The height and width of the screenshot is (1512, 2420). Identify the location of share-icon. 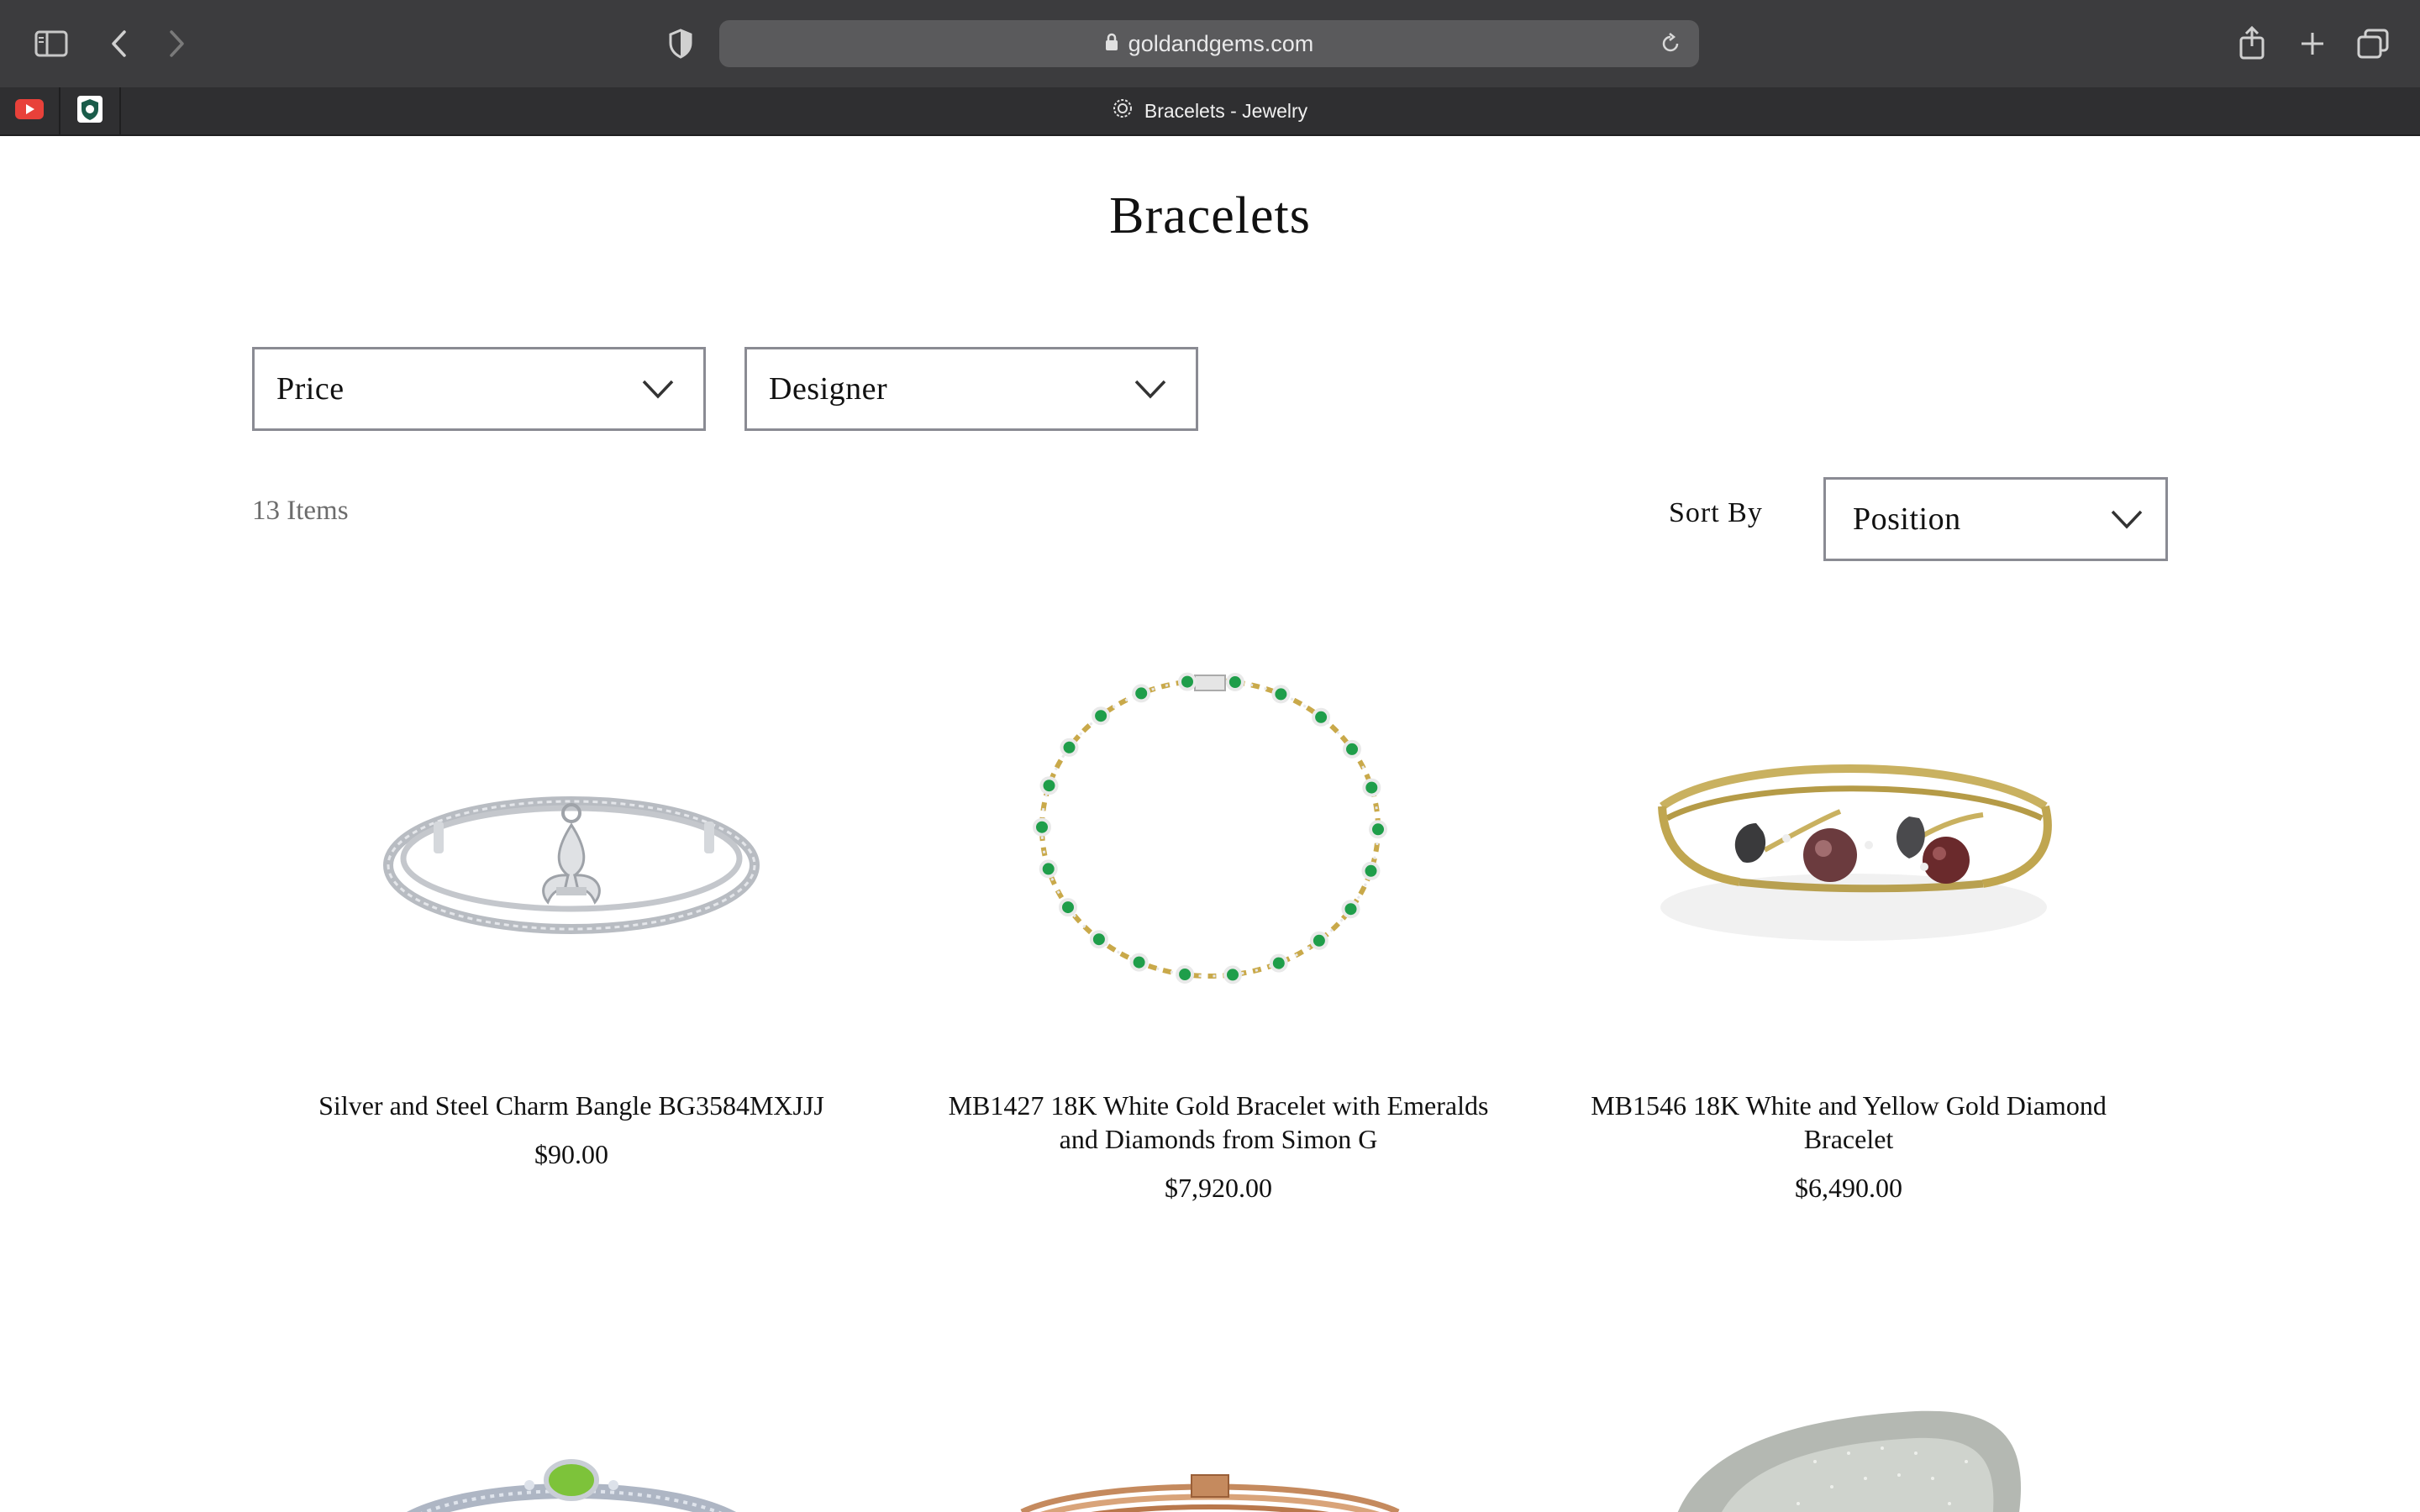
(2252, 43).